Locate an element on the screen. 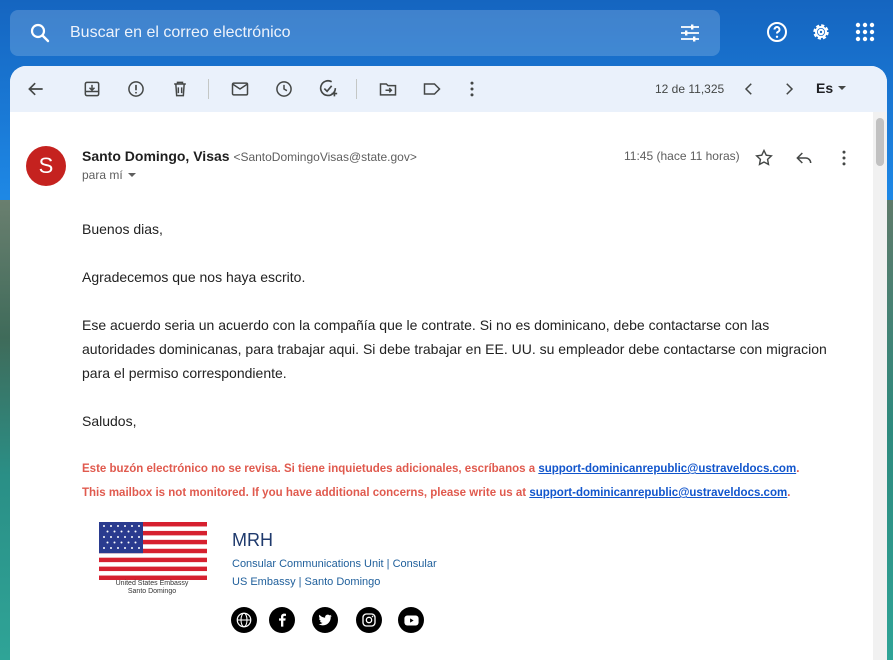 The height and width of the screenshot is (660, 893). search-options-icon is located at coordinates (690, 33).